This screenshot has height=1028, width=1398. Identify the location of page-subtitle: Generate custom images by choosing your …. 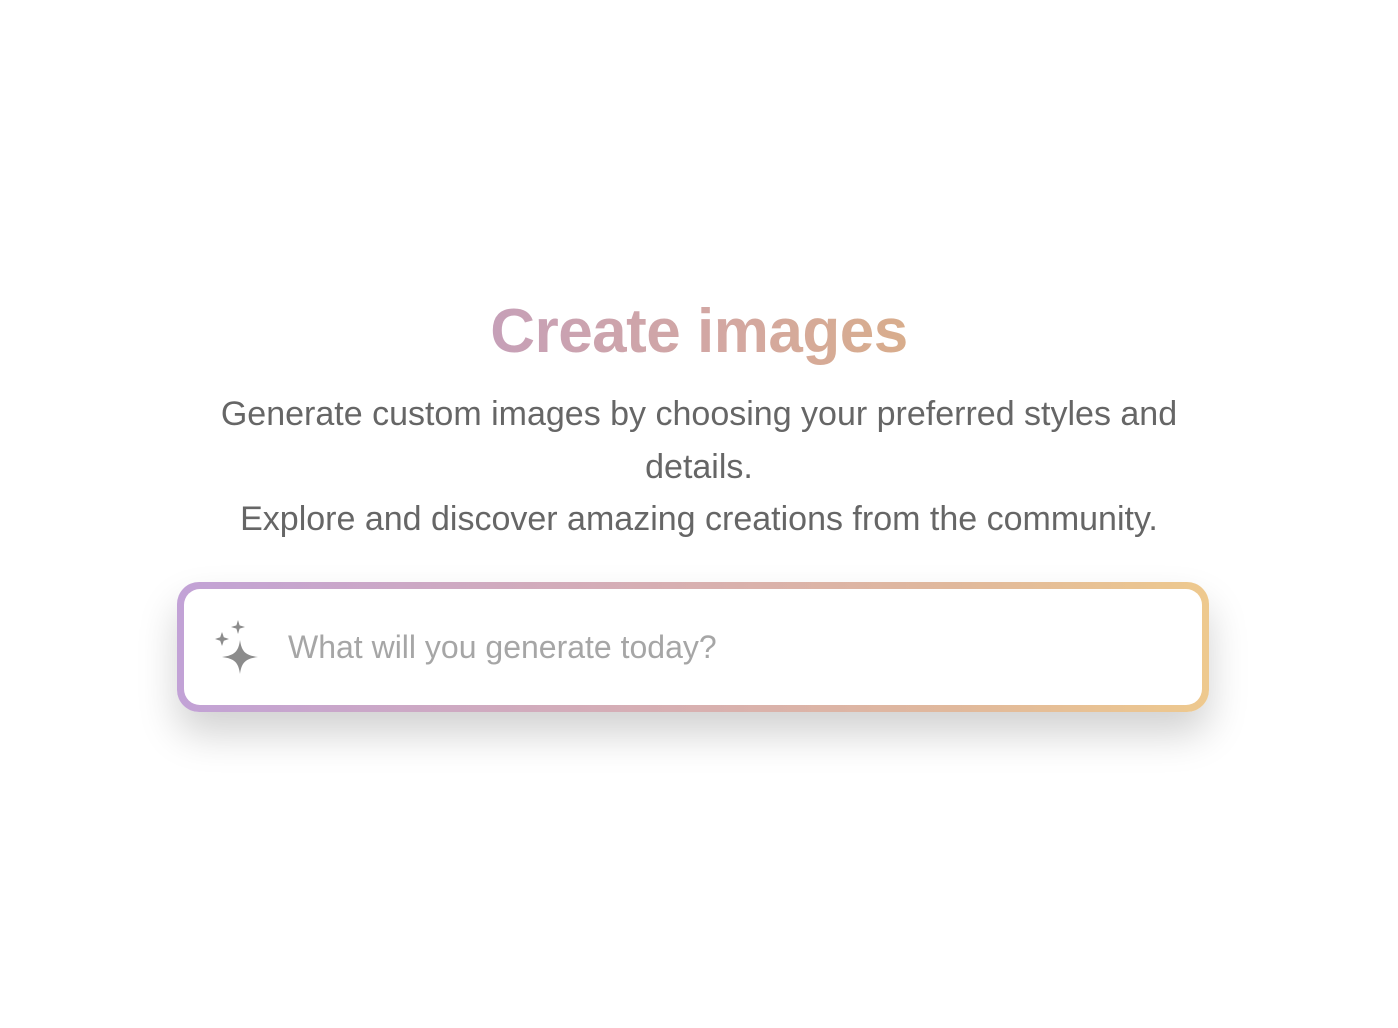
(699, 467).